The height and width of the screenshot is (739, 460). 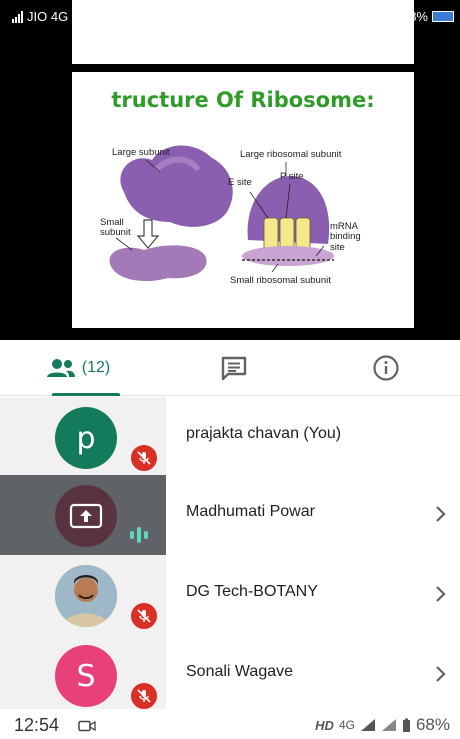 I want to click on participant-row: DG Tech-BOTANY, so click(x=230, y=595).